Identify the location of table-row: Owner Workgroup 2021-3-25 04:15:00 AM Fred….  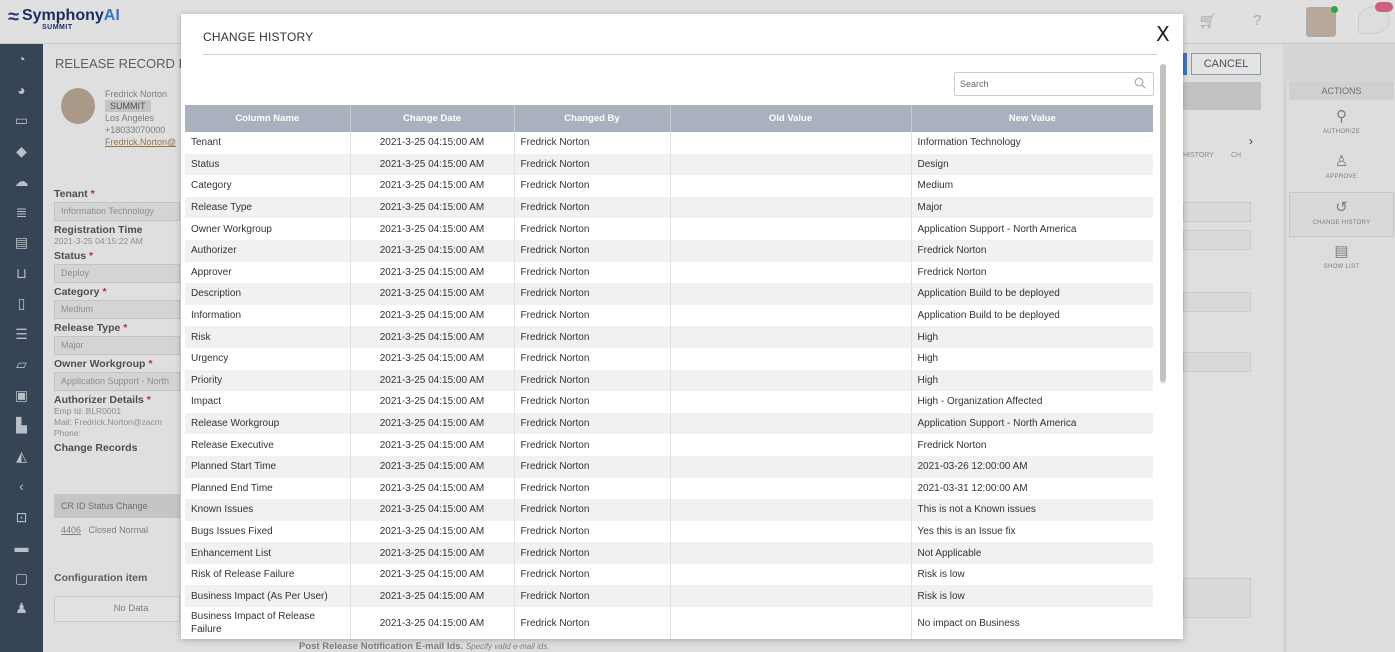
(669, 229).